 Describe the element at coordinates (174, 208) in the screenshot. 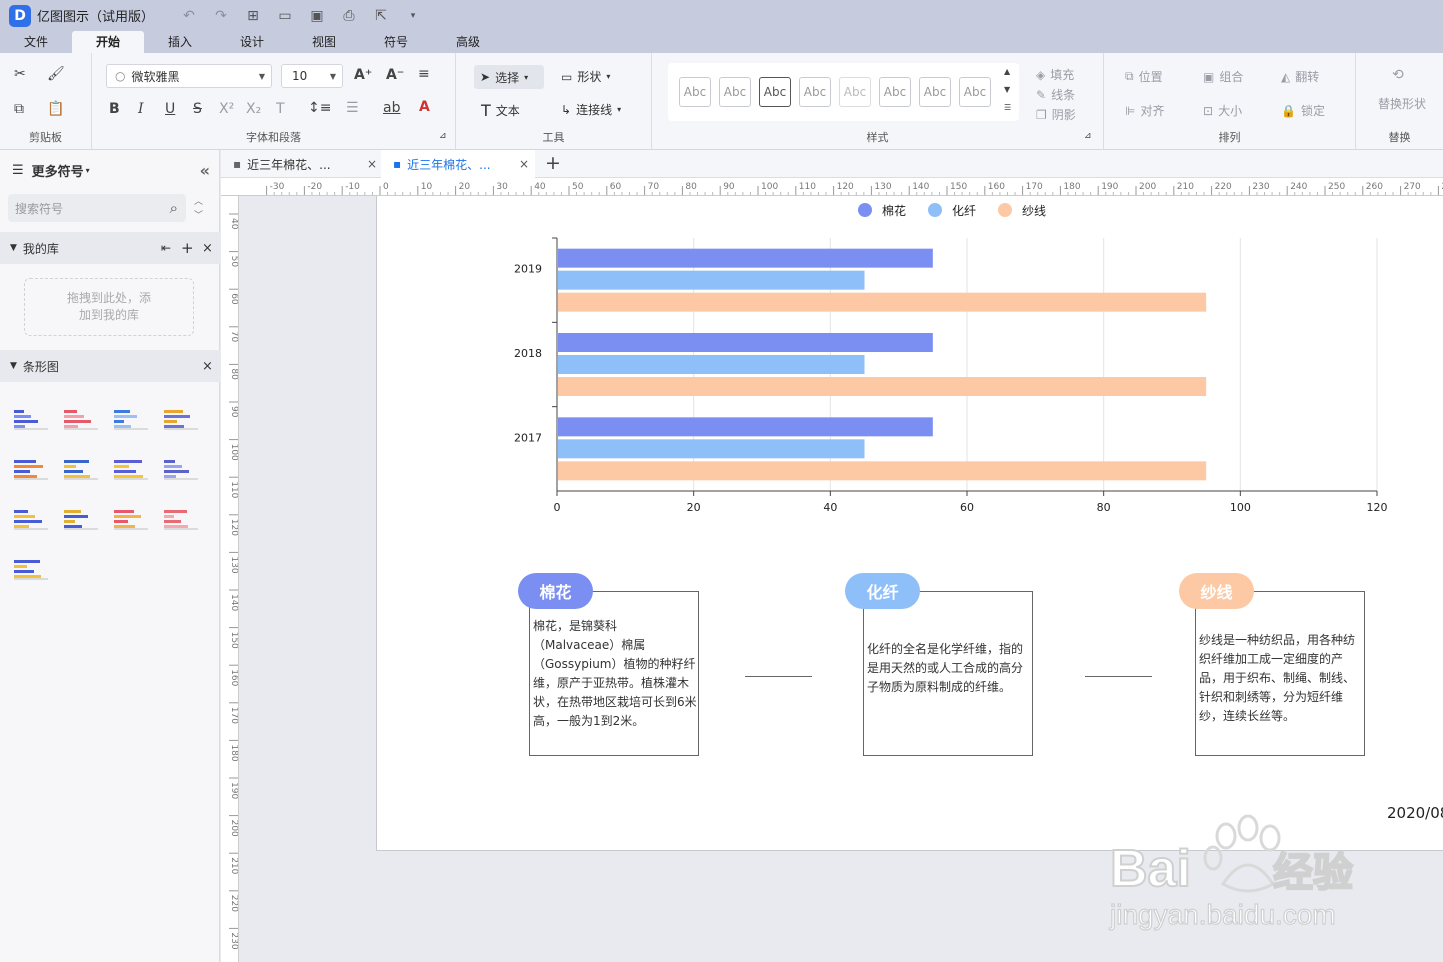

I see `search-icon: ⌕` at that location.